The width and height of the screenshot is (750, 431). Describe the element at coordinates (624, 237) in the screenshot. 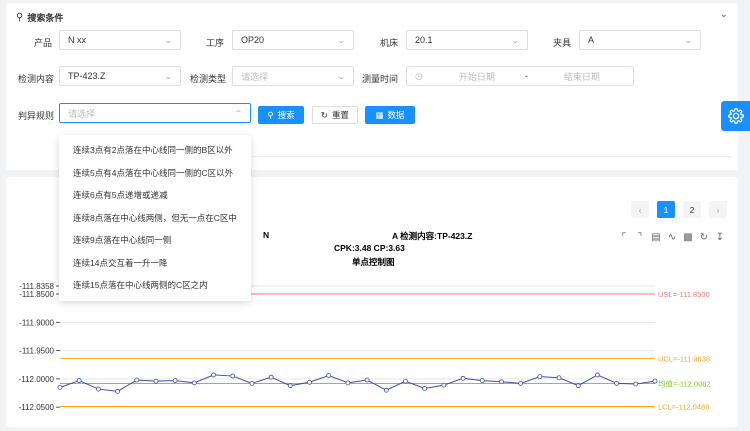

I see `zoom-select-icon: ⌜` at that location.